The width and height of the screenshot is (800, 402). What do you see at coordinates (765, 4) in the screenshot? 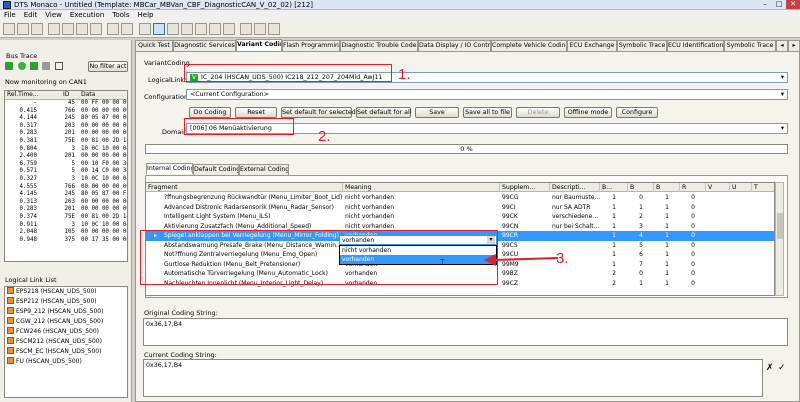
I see `minimize-icon: –` at bounding box center [765, 4].